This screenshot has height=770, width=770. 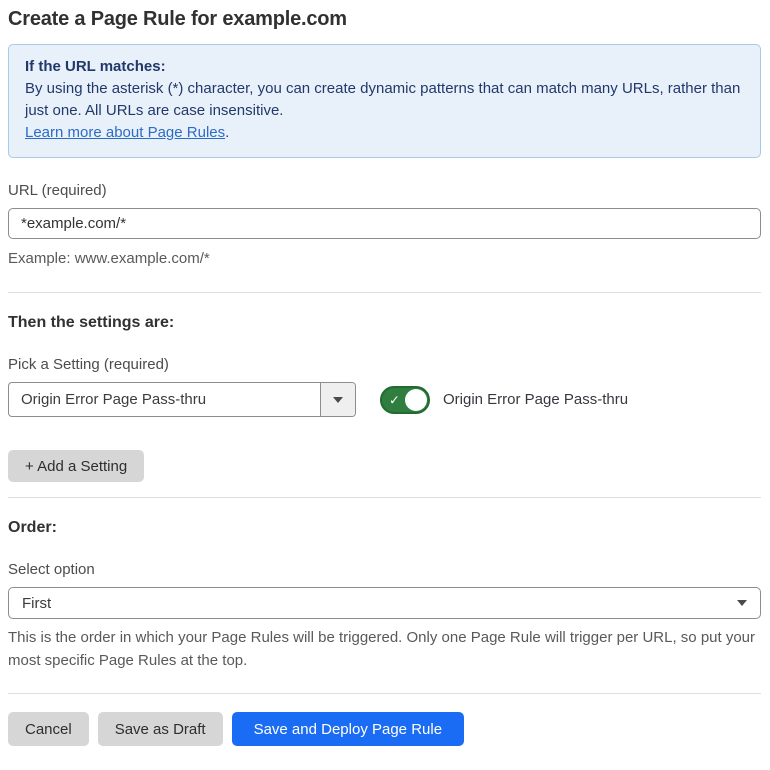 I want to click on cancel-button: Cancel, so click(x=48, y=729).